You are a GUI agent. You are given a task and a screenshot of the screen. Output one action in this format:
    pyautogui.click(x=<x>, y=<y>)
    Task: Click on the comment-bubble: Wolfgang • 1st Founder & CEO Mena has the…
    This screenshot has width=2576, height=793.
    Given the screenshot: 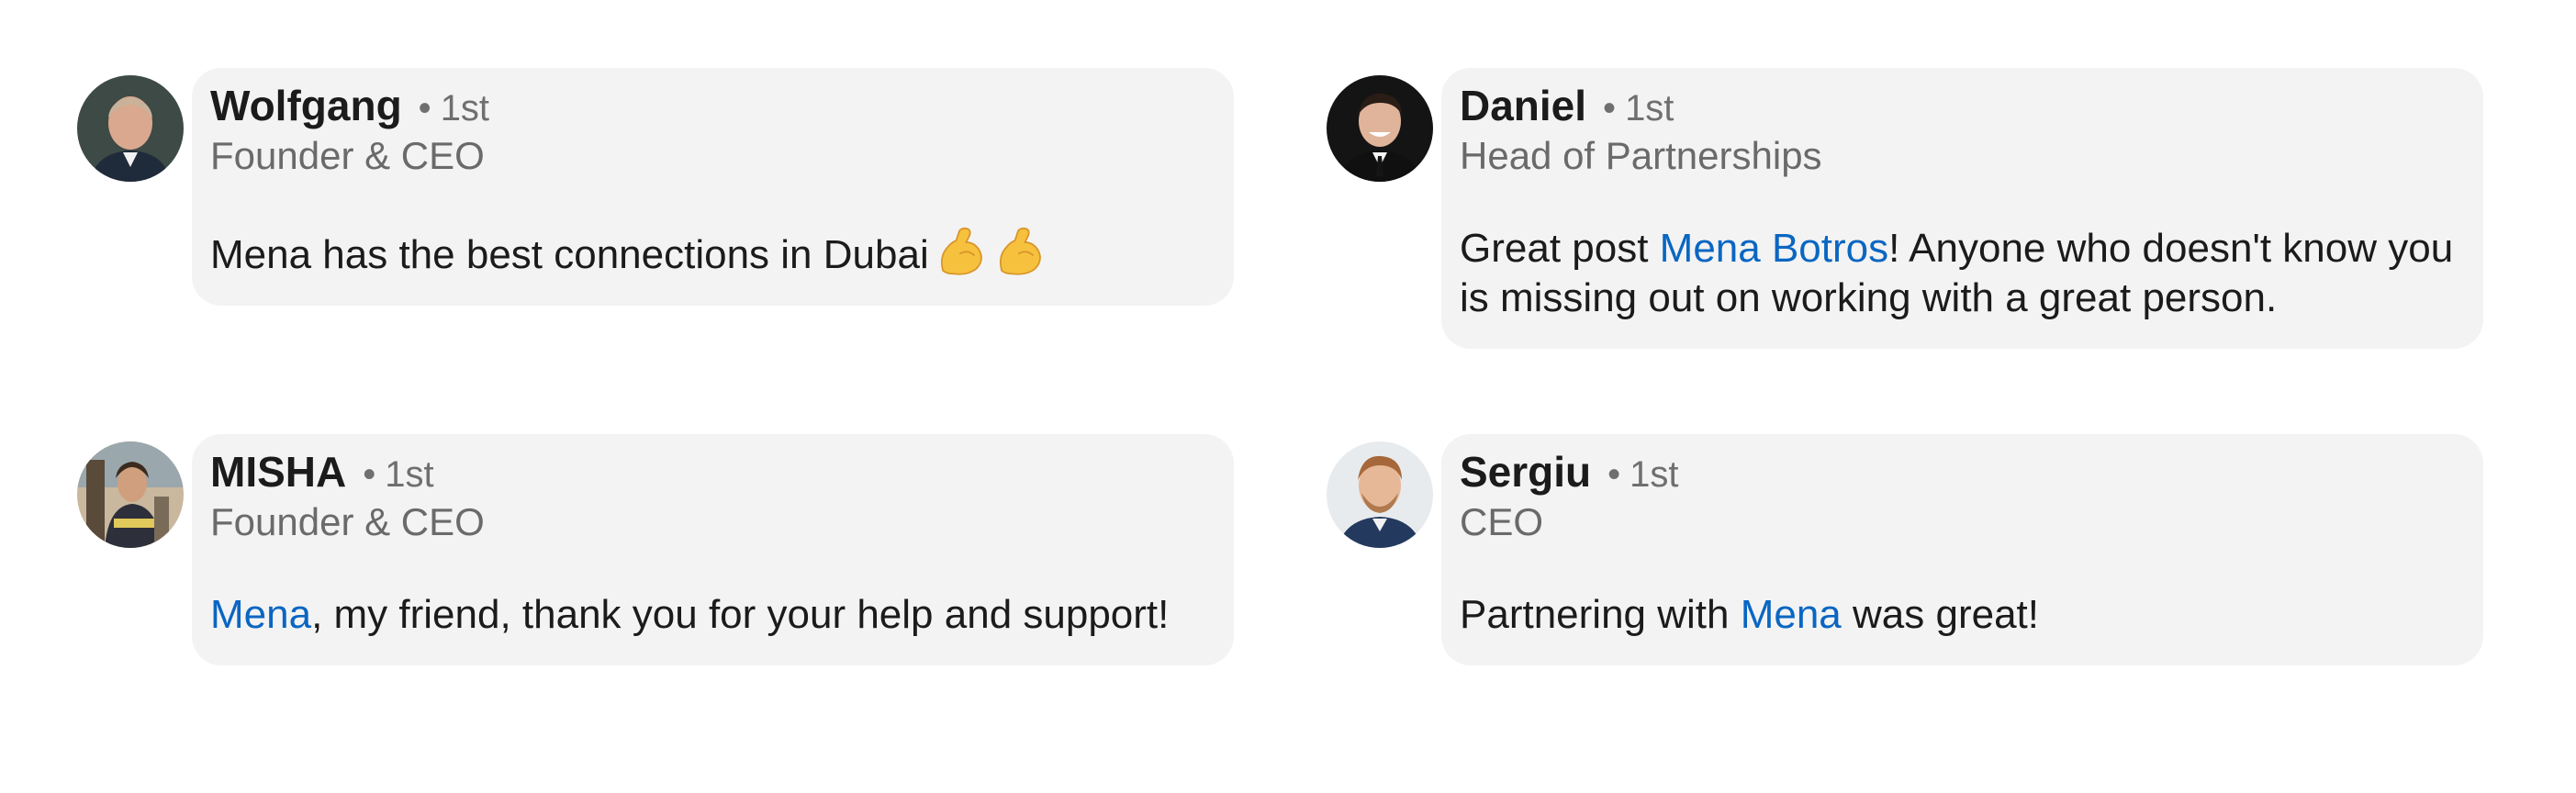 What is the action you would take?
    pyautogui.click(x=713, y=187)
    